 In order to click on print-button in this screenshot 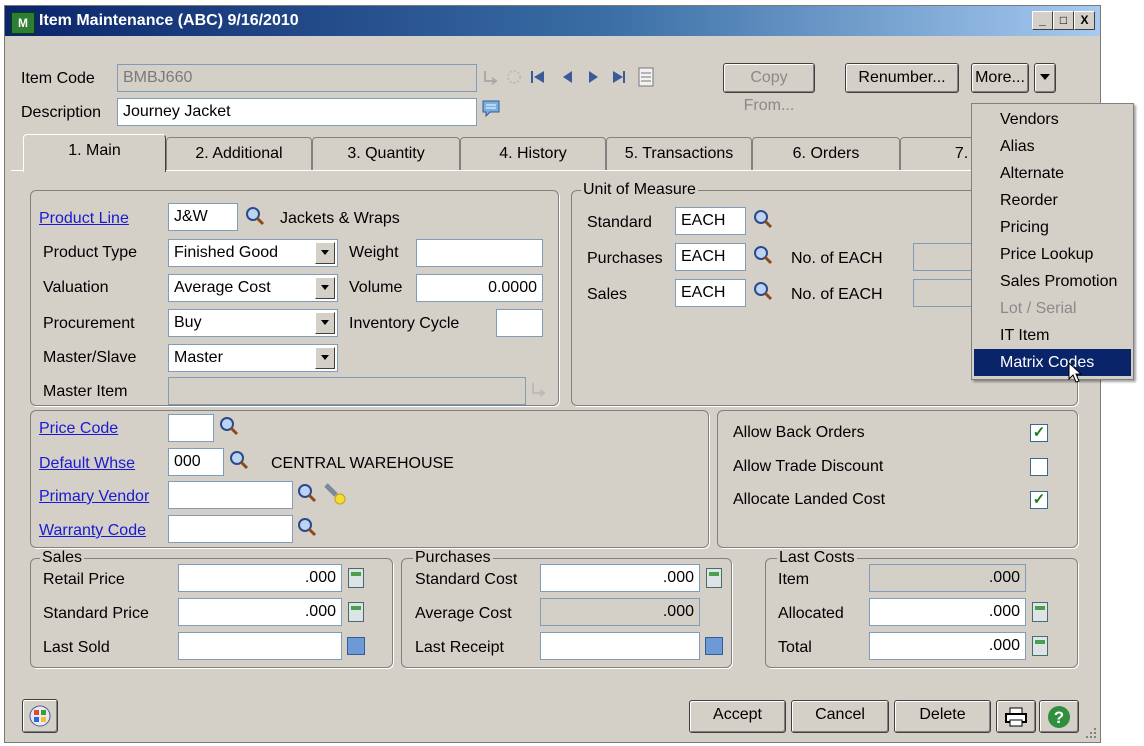, I will do `click(1016, 716)`.